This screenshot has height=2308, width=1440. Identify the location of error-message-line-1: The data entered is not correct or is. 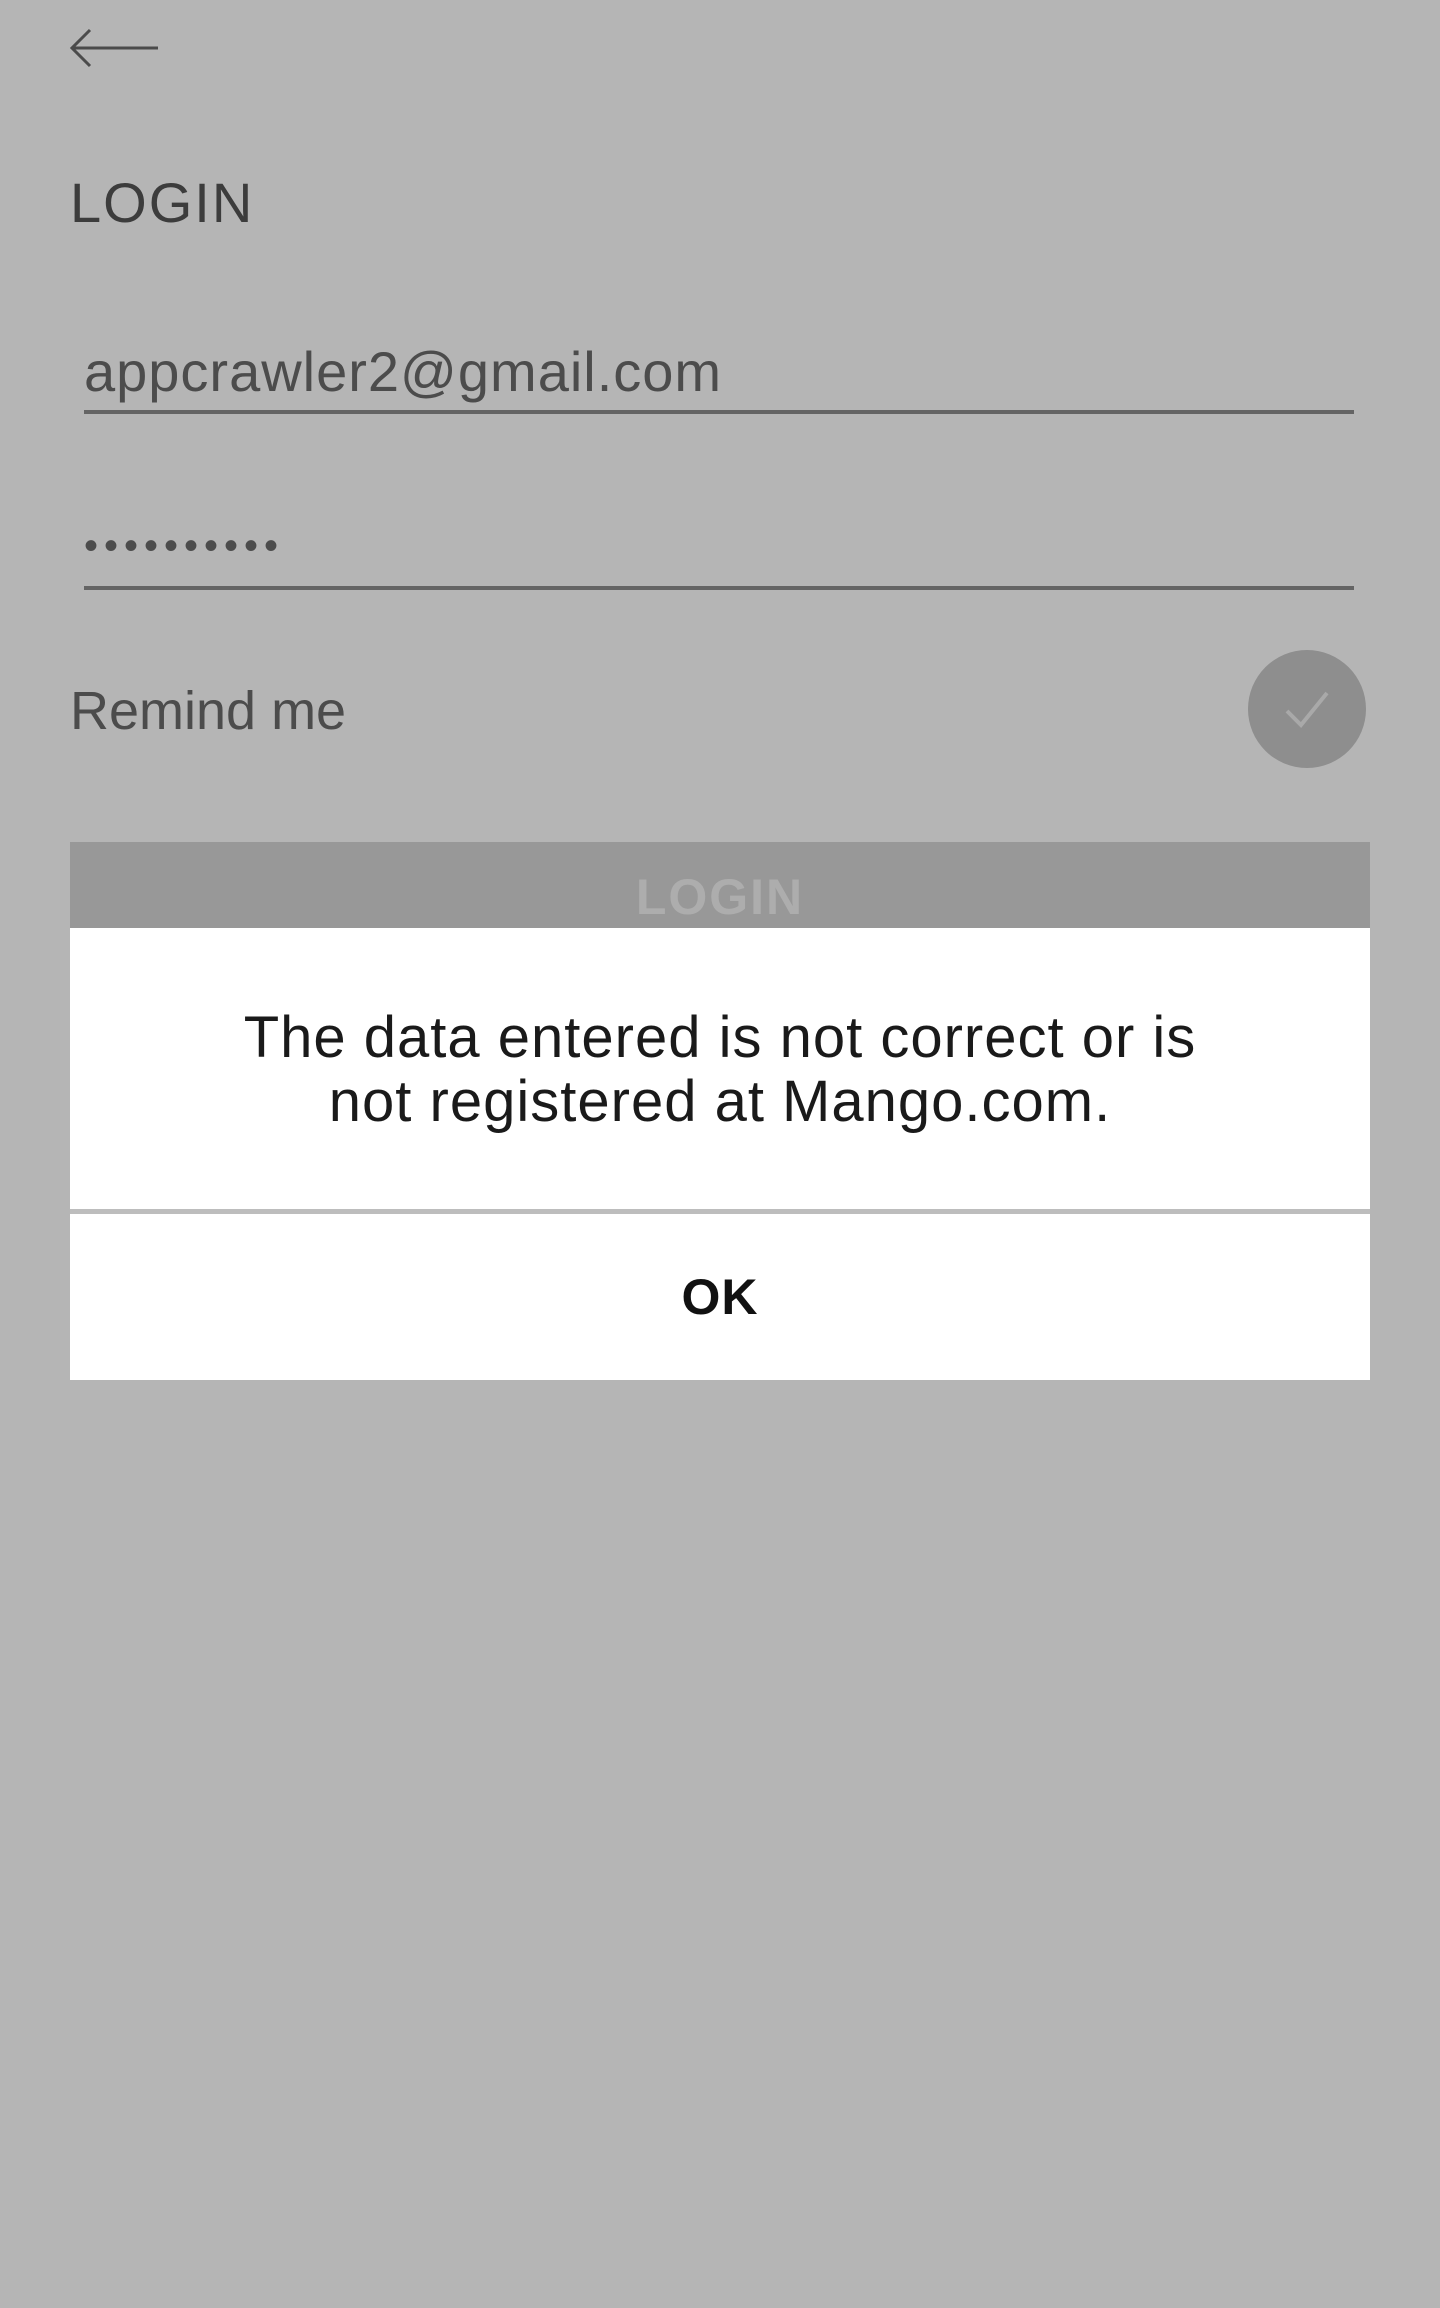
(720, 1037).